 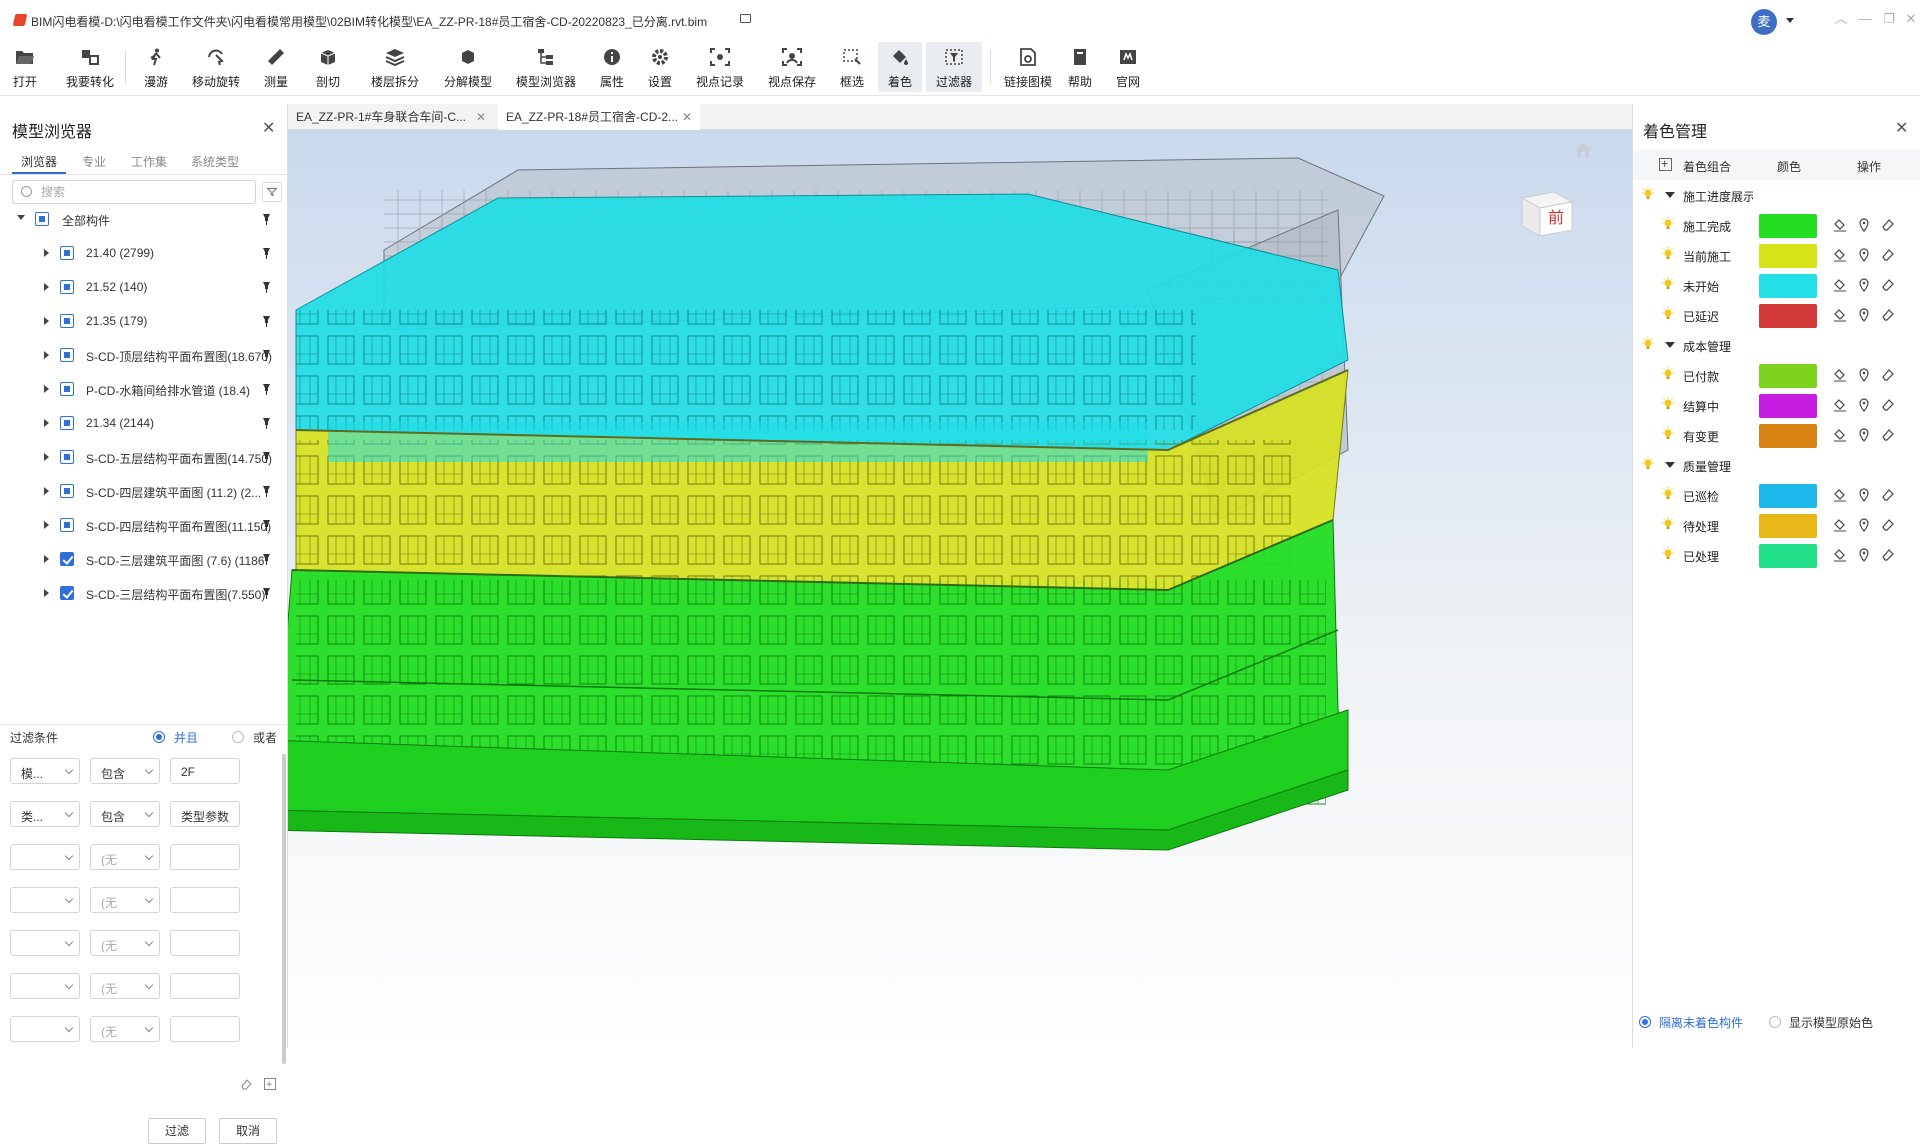 I want to click on color-item-row: 结算中, so click(x=1776, y=405).